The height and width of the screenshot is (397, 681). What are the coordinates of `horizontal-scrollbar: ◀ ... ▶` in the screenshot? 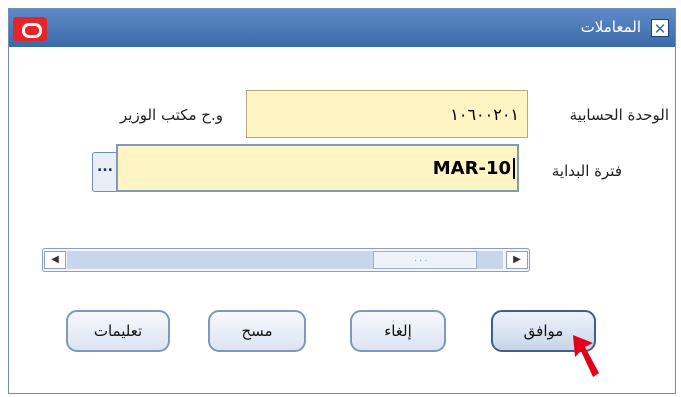 It's located at (286, 260).